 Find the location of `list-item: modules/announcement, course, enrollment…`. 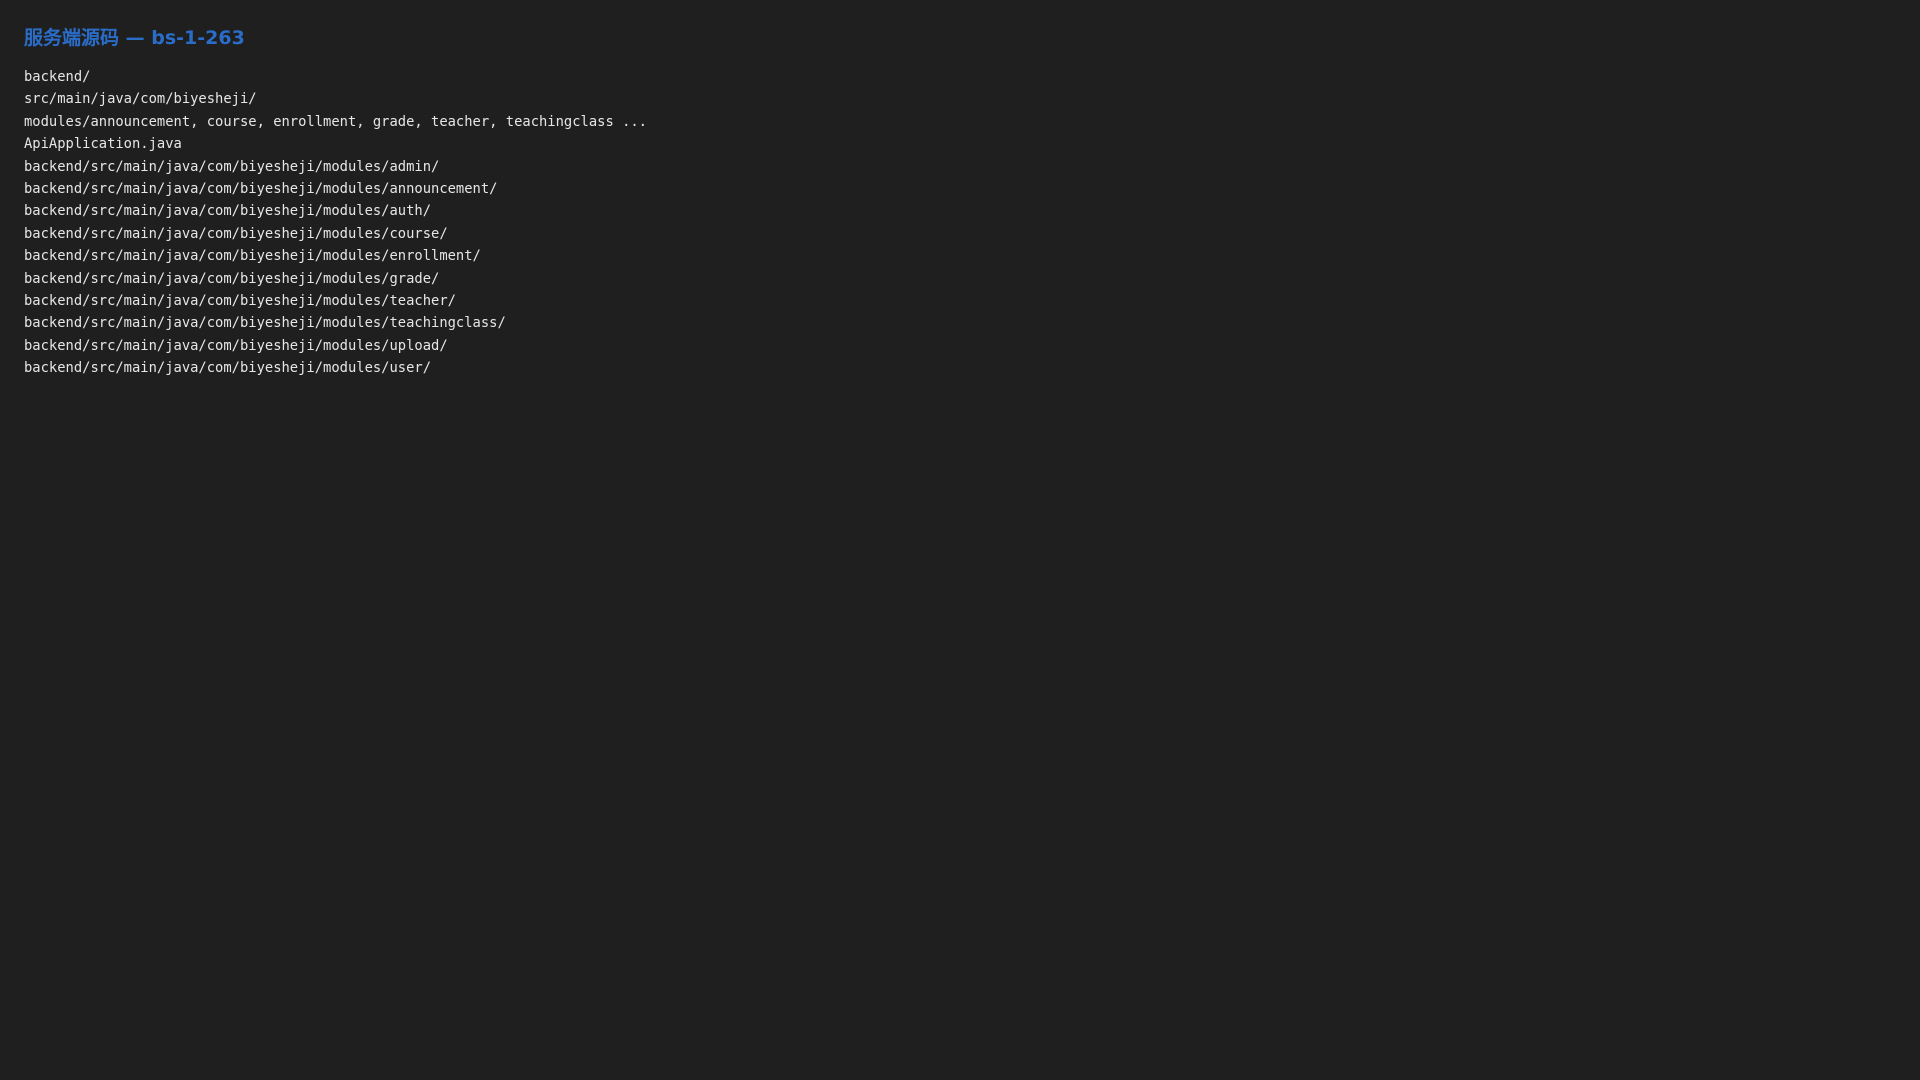

list-item: modules/announcement, course, enrollment… is located at coordinates (335, 121).